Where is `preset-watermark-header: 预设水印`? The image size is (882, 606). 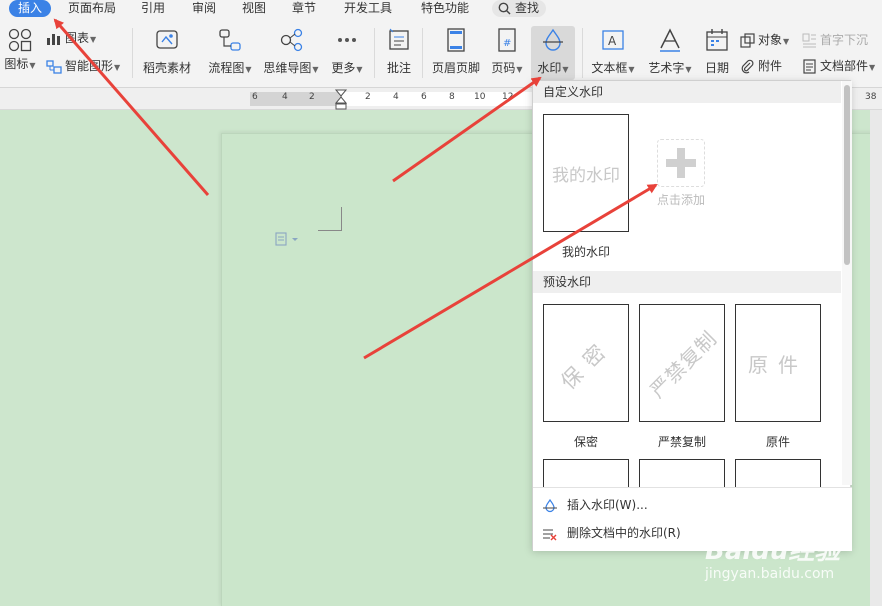
preset-watermark-header: 预设水印 is located at coordinates (687, 282).